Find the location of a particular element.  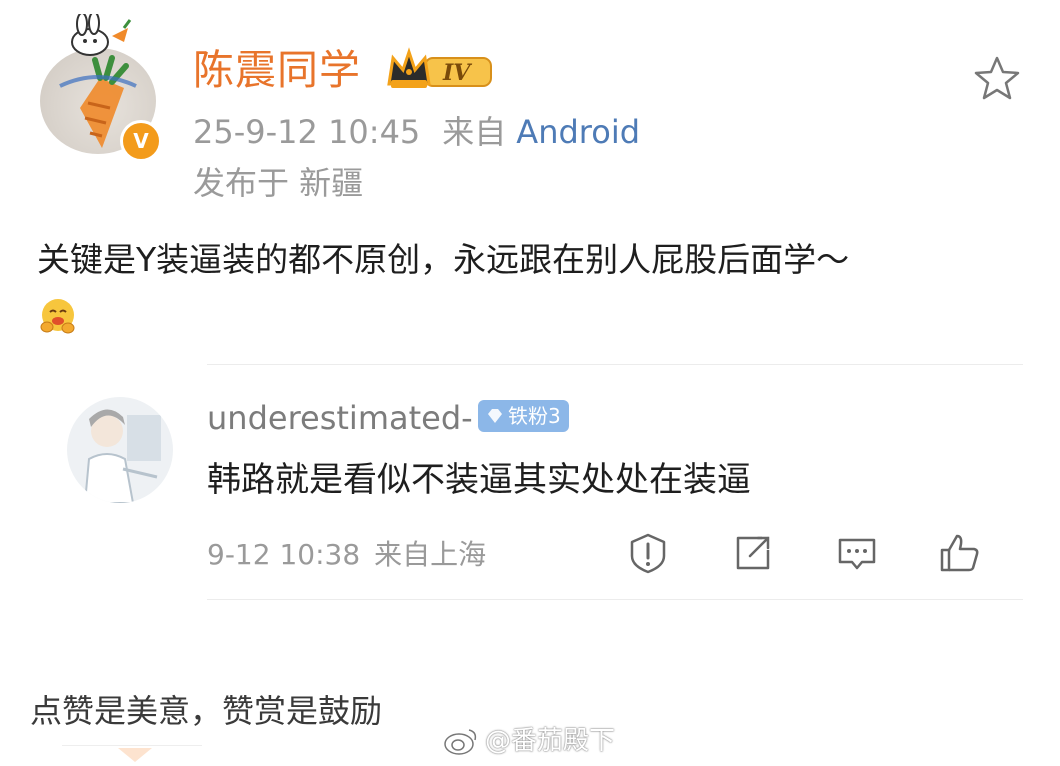

watermark: @番茄殿下 is located at coordinates (529, 741).